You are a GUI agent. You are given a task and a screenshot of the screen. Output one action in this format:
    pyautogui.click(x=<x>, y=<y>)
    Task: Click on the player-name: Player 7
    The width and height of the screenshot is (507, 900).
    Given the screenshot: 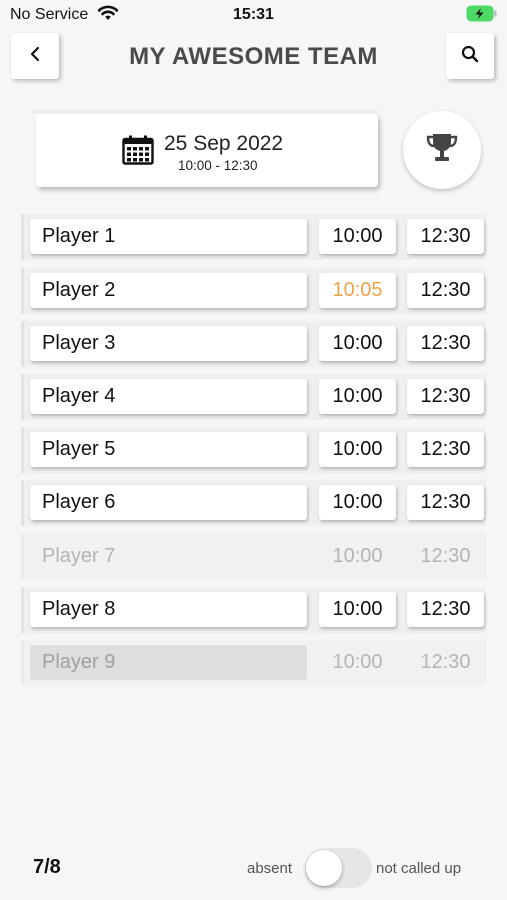 What is the action you would take?
    pyautogui.click(x=168, y=556)
    